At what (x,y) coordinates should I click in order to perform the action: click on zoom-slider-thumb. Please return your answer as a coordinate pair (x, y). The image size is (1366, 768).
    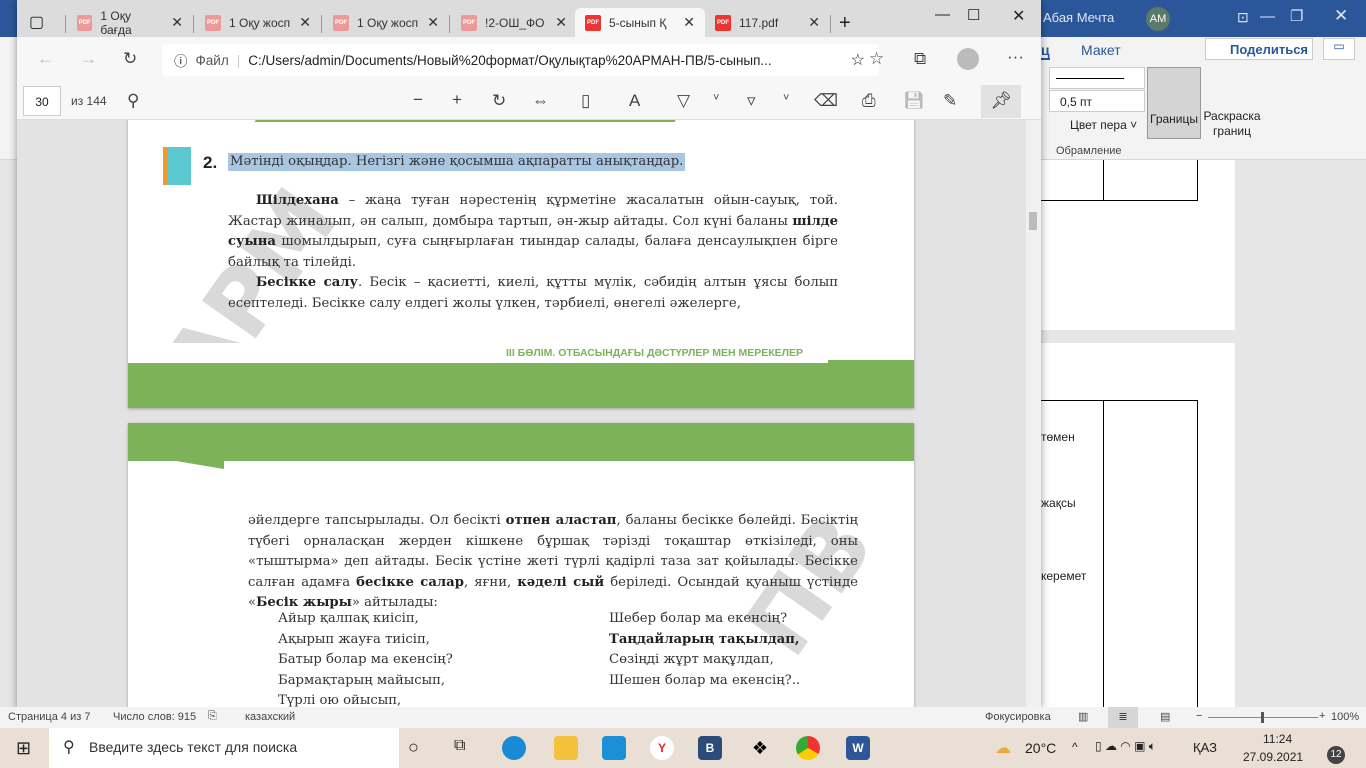
    Looking at the image, I should click on (1262, 717).